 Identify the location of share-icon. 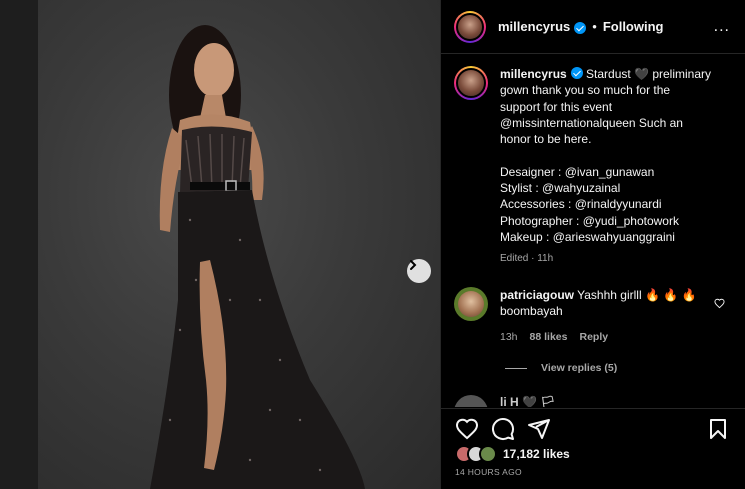
(539, 429).